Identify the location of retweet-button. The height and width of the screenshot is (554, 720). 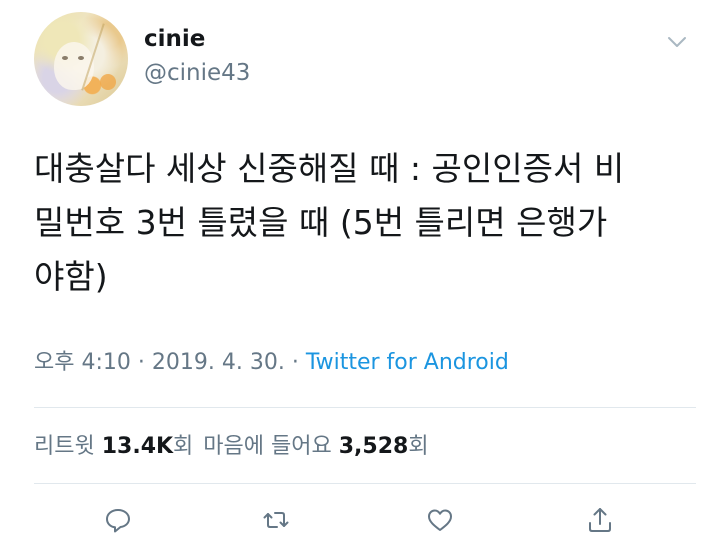
(276, 520).